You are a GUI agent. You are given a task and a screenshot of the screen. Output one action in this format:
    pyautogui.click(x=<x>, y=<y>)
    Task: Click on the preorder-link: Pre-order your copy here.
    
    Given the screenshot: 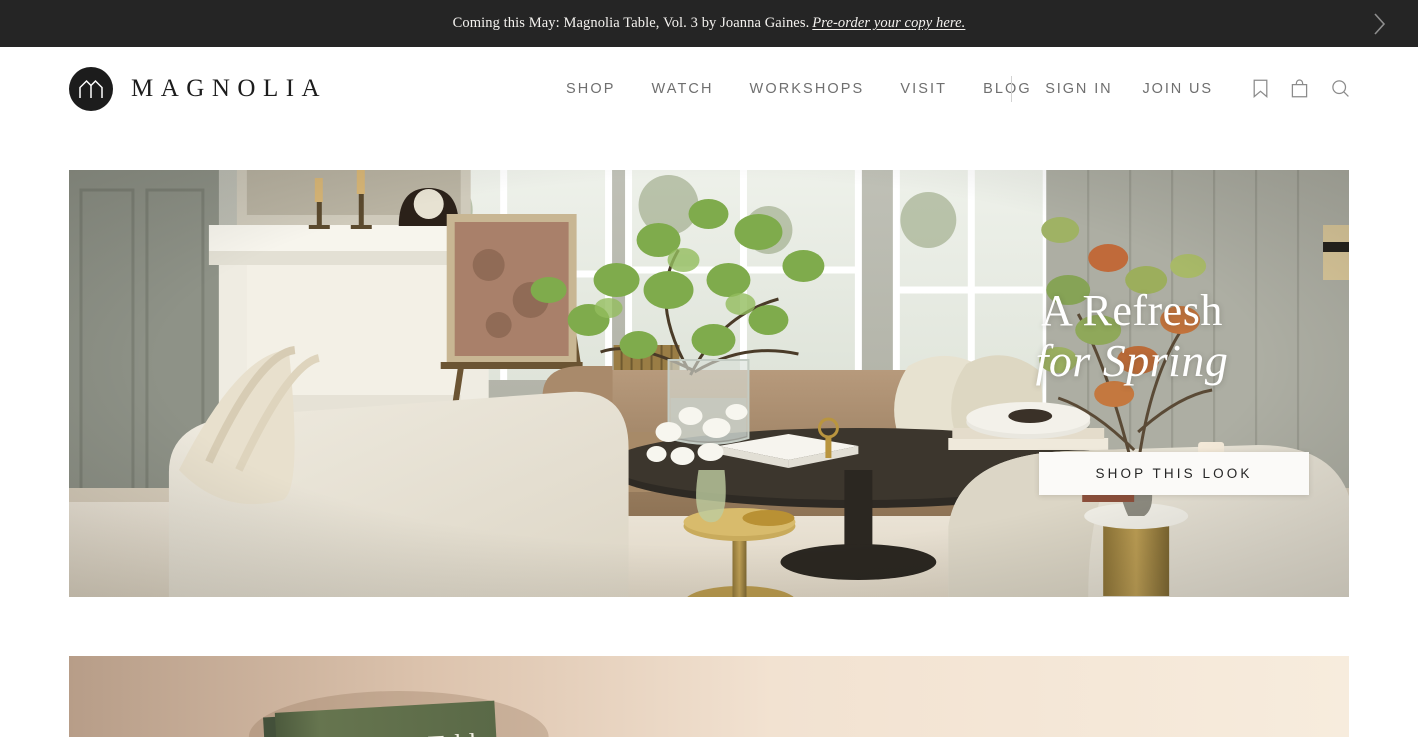 What is the action you would take?
    pyautogui.click(x=888, y=23)
    